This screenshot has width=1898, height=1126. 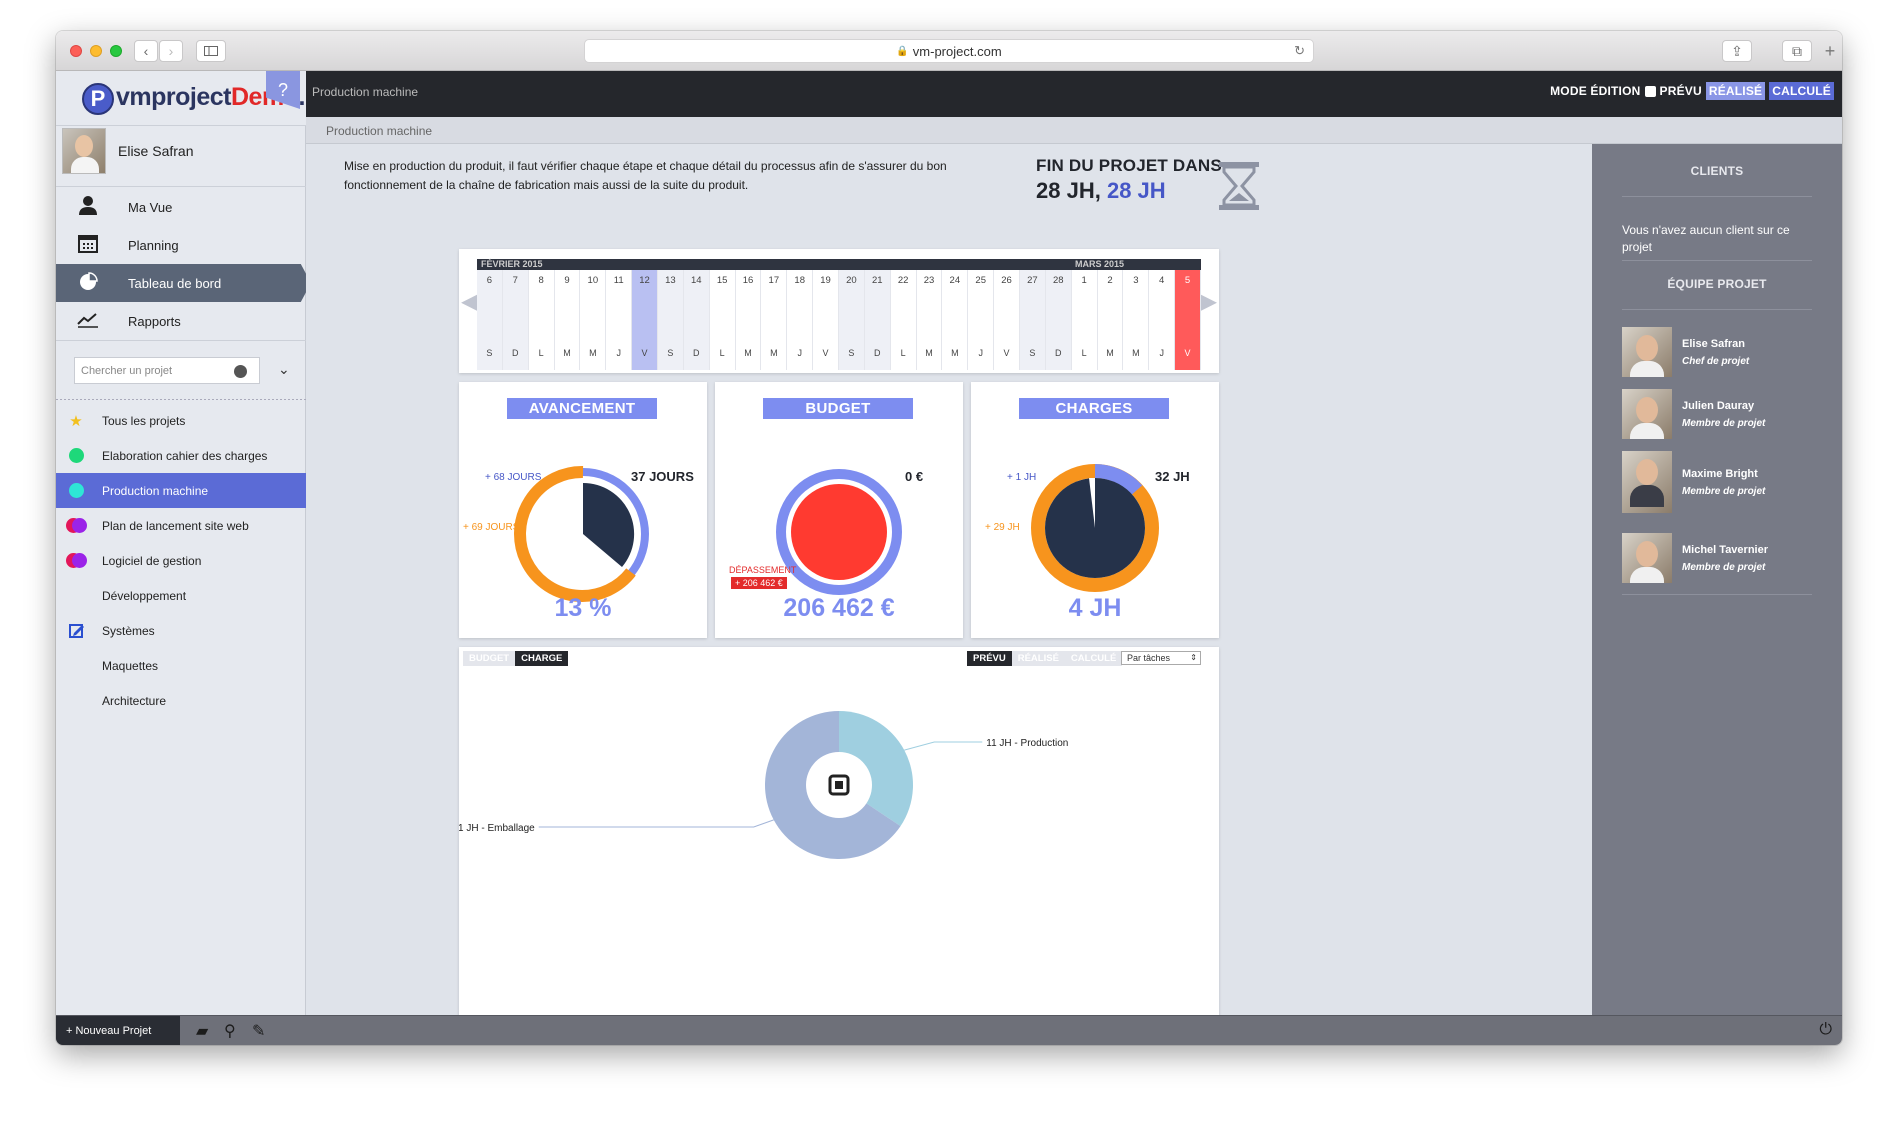 I want to click on app-logo: P vmprojectDemo. ?, so click(x=181, y=98).